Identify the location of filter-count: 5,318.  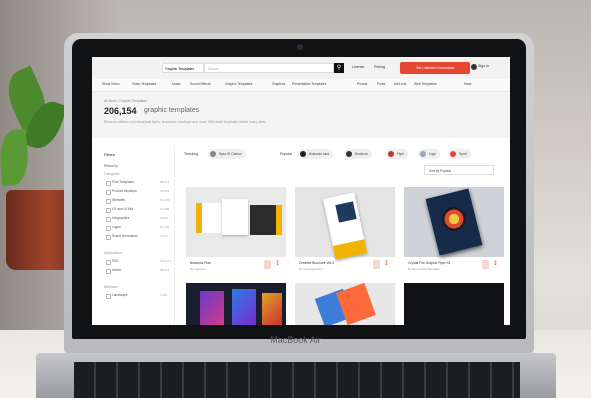
(164, 236).